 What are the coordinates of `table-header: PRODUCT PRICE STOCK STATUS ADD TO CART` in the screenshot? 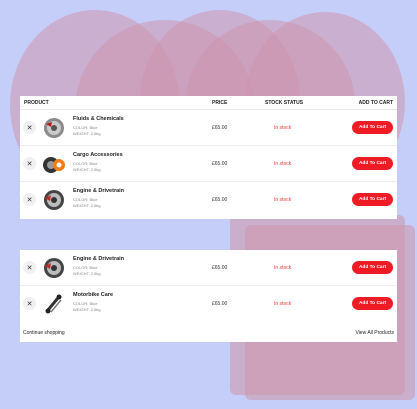 It's located at (208, 103).